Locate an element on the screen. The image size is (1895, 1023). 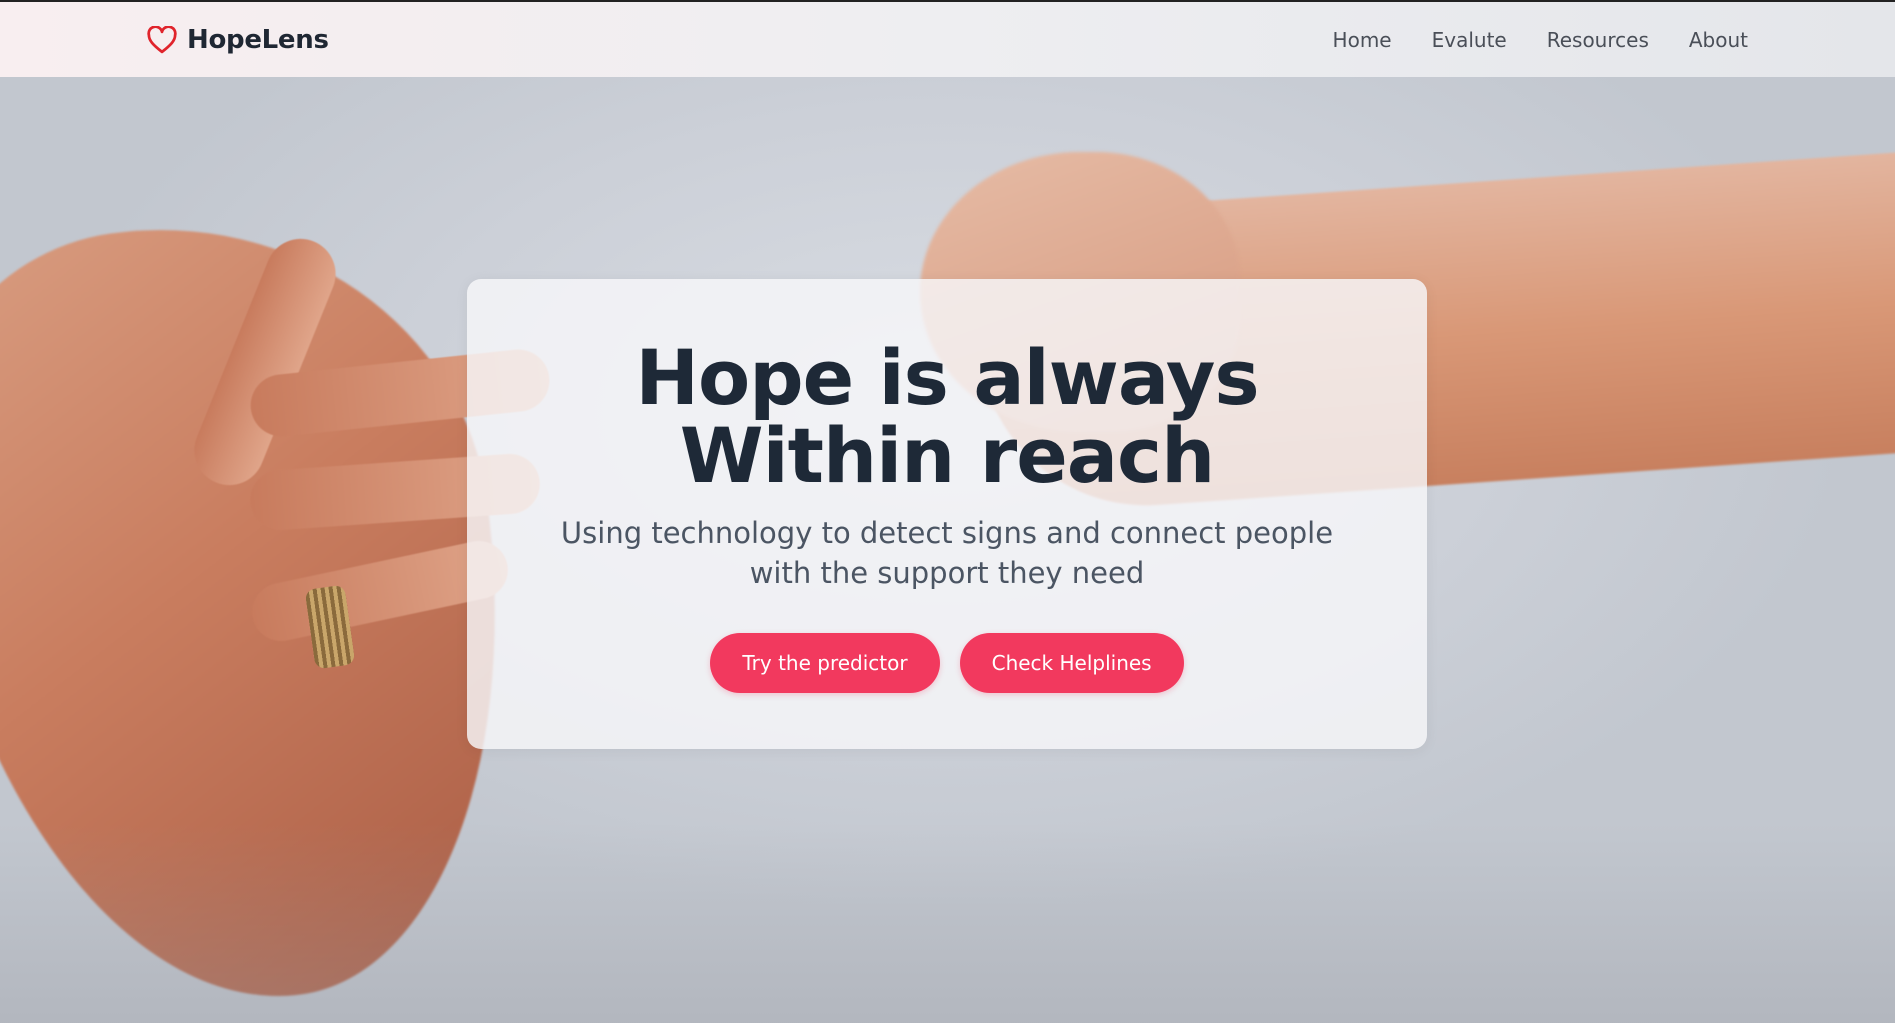
nav-links: Home Evalute Resources About is located at coordinates (1540, 39).